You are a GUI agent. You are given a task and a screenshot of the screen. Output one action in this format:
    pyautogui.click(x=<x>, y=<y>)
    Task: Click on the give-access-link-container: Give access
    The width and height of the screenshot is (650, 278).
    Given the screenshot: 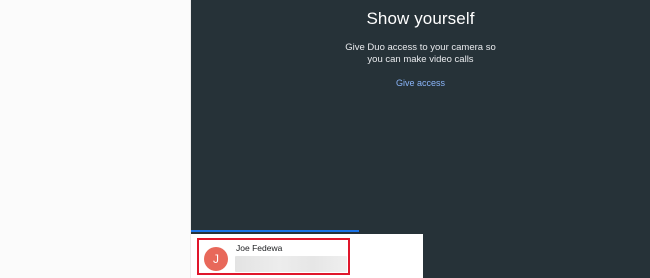 What is the action you would take?
    pyautogui.click(x=420, y=83)
    